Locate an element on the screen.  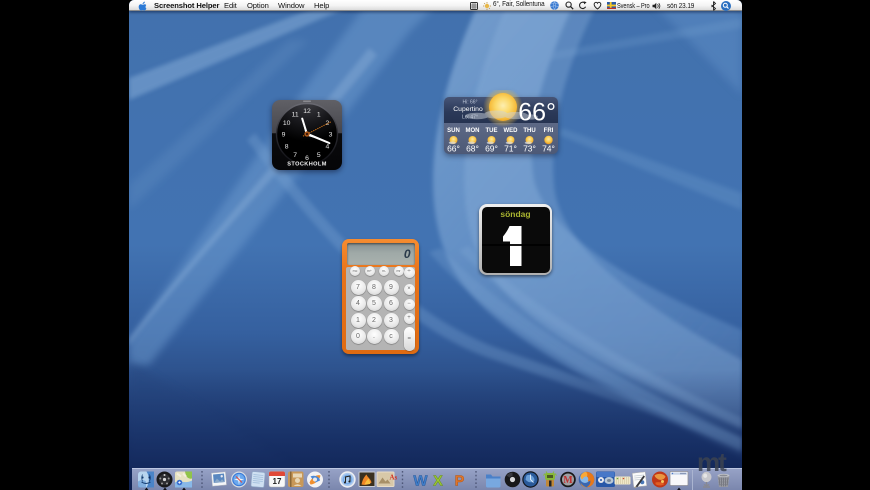
svg-text: P is located at coordinates (460, 482).